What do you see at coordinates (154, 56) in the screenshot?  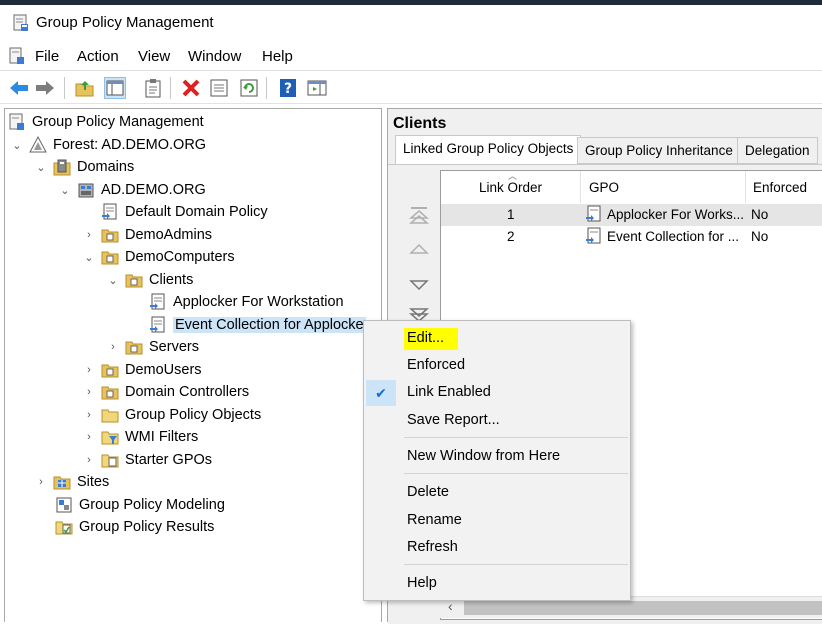 I see `menu-view: View` at bounding box center [154, 56].